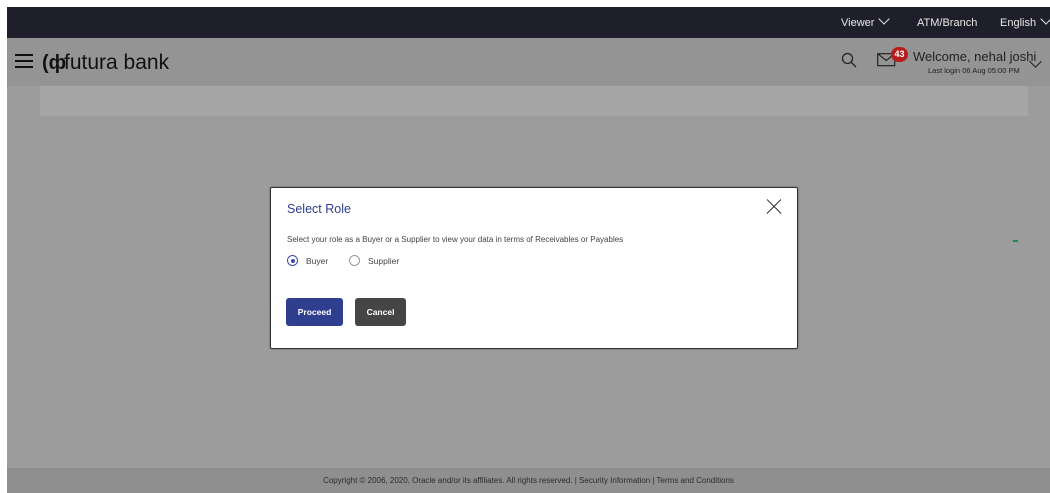 This screenshot has width=1050, height=493. Describe the element at coordinates (319, 209) in the screenshot. I see `dialog-title: Select Role` at that location.